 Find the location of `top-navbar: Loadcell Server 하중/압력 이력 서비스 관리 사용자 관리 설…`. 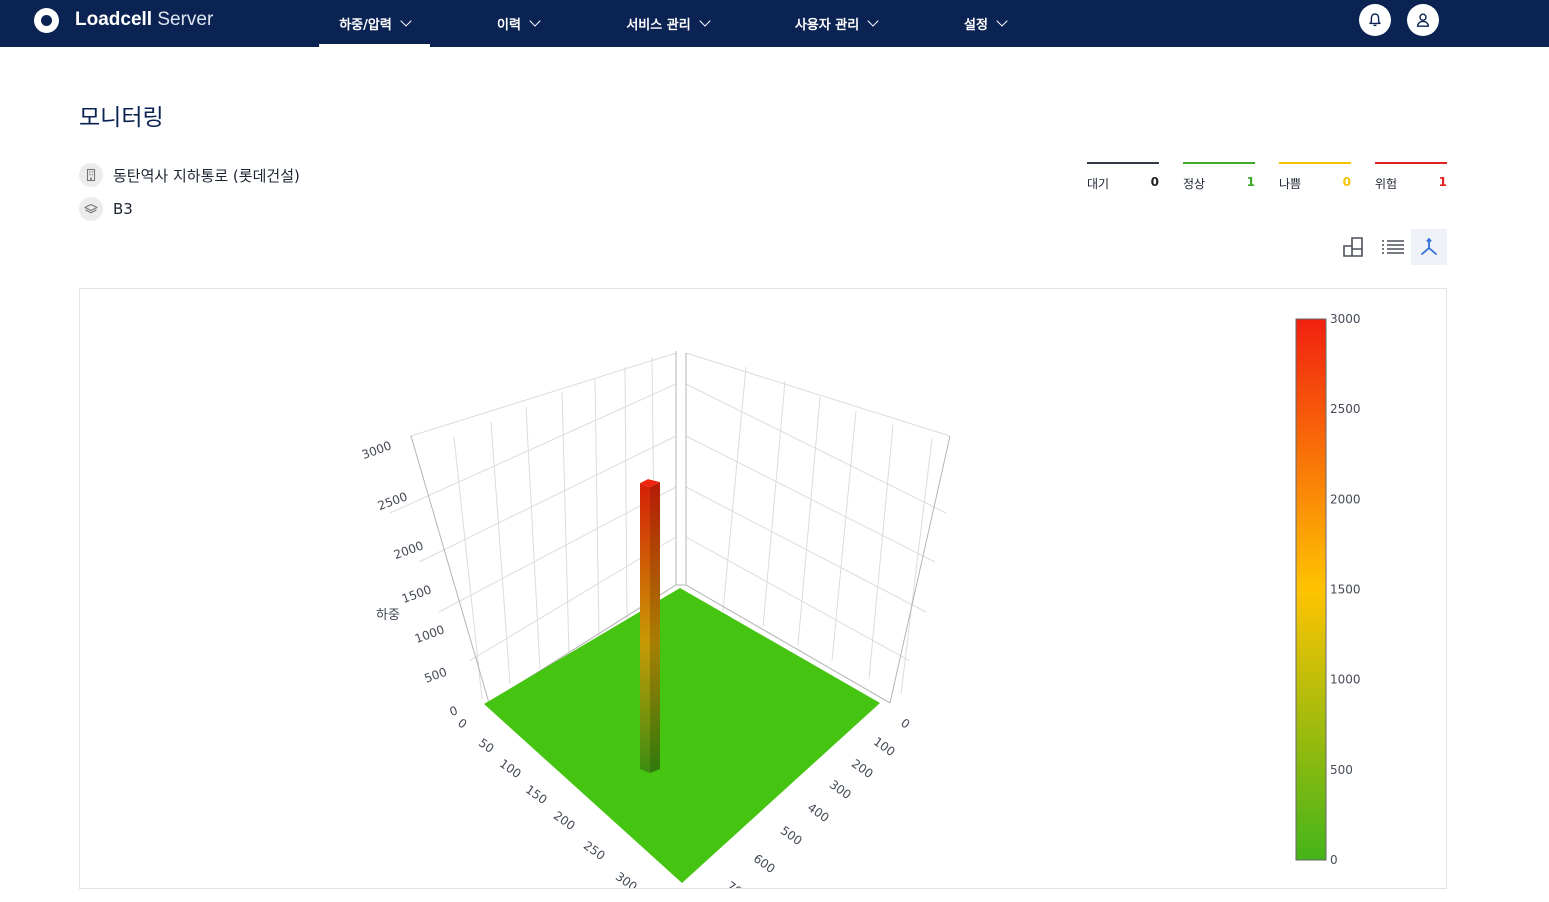

top-navbar: Loadcell Server 하중/압력 이력 서비스 관리 사용자 관리 설… is located at coordinates (774, 23).